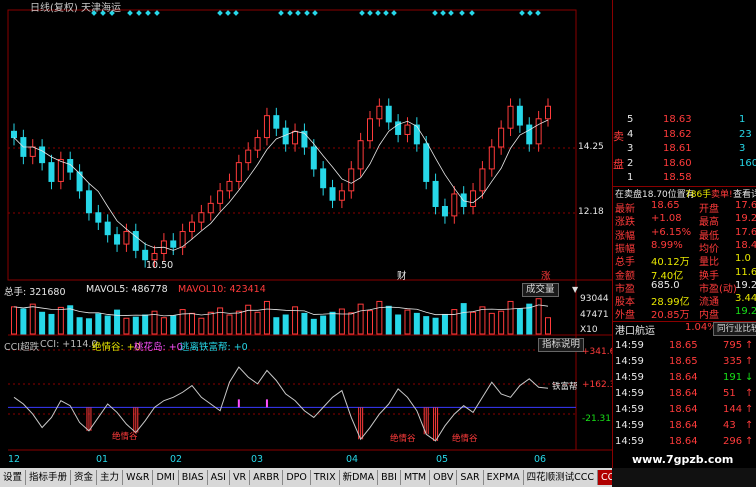  I want to click on indicator-tab: 新DMA, so click(359, 477).